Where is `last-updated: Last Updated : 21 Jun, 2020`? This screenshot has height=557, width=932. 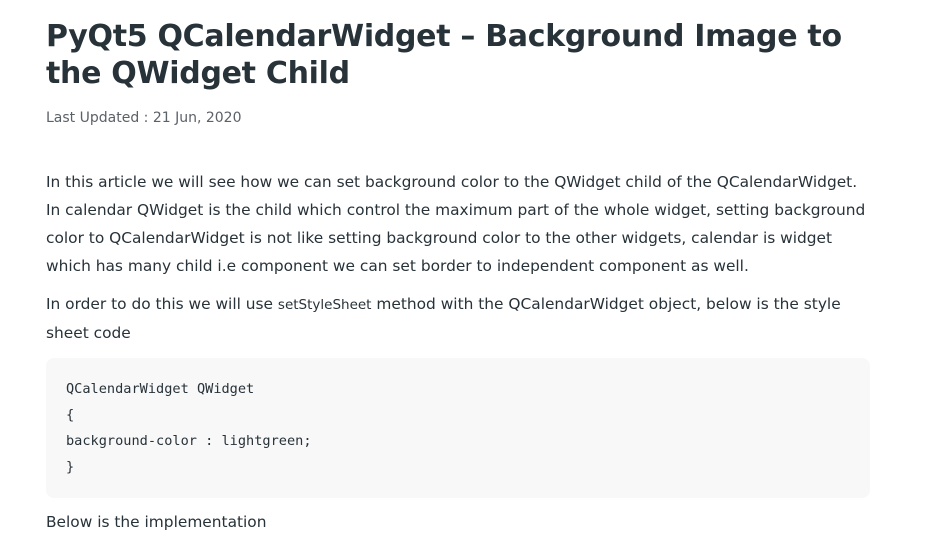 last-updated: Last Updated : 21 Jun, 2020 is located at coordinates (459, 118).